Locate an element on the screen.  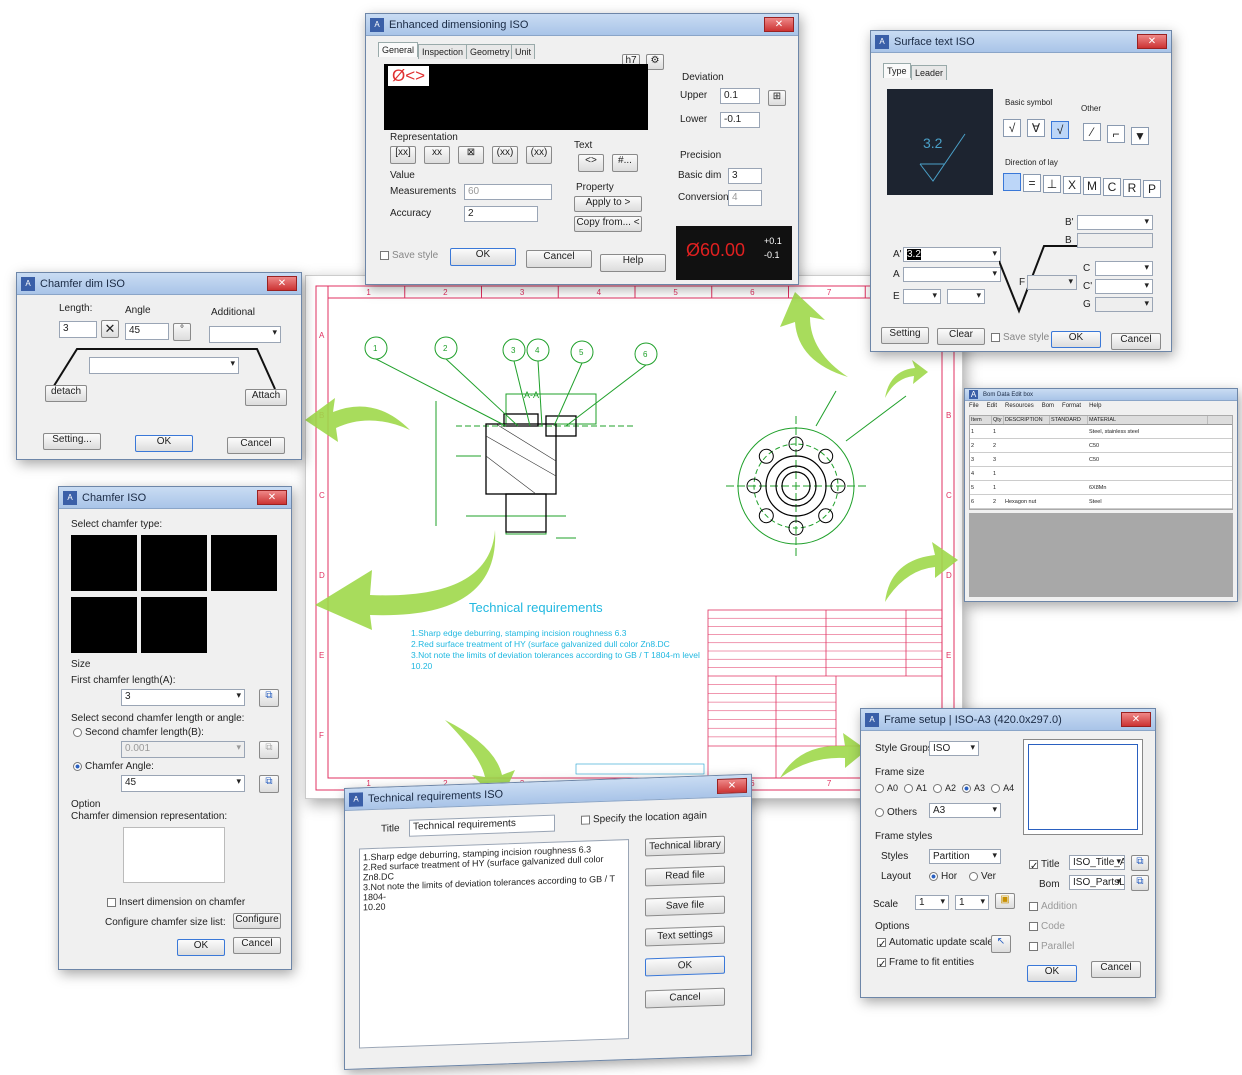
removal-symbol-icon: ∀ is located at coordinates (1036, 128).